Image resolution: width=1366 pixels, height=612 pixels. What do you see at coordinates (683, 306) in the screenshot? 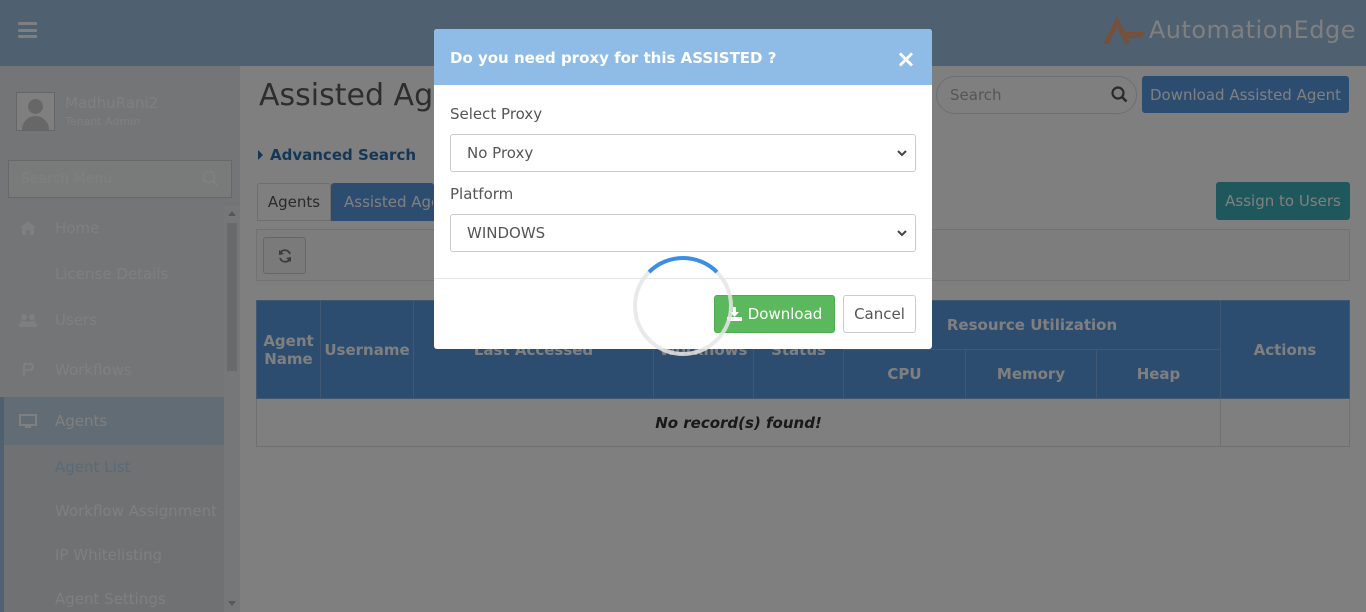
I see `loading-spinner` at bounding box center [683, 306].